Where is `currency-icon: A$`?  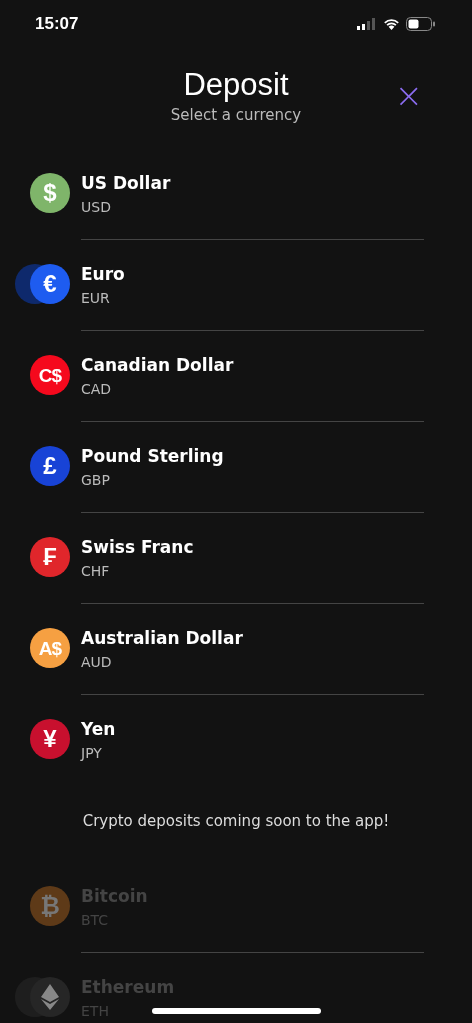 currency-icon: A$ is located at coordinates (50, 648).